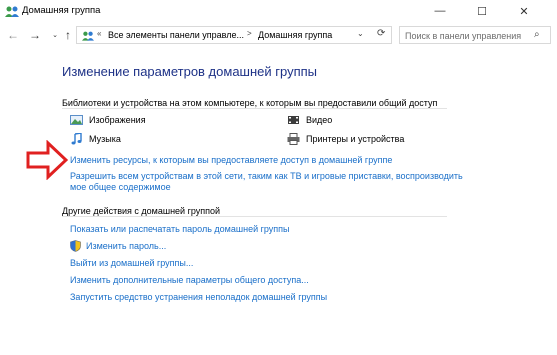  Describe the element at coordinates (360, 33) in the screenshot. I see `address-dropdown-icon: ⌄` at that location.